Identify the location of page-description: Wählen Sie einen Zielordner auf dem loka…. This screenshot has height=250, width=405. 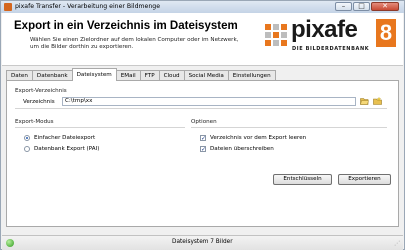
(134, 43).